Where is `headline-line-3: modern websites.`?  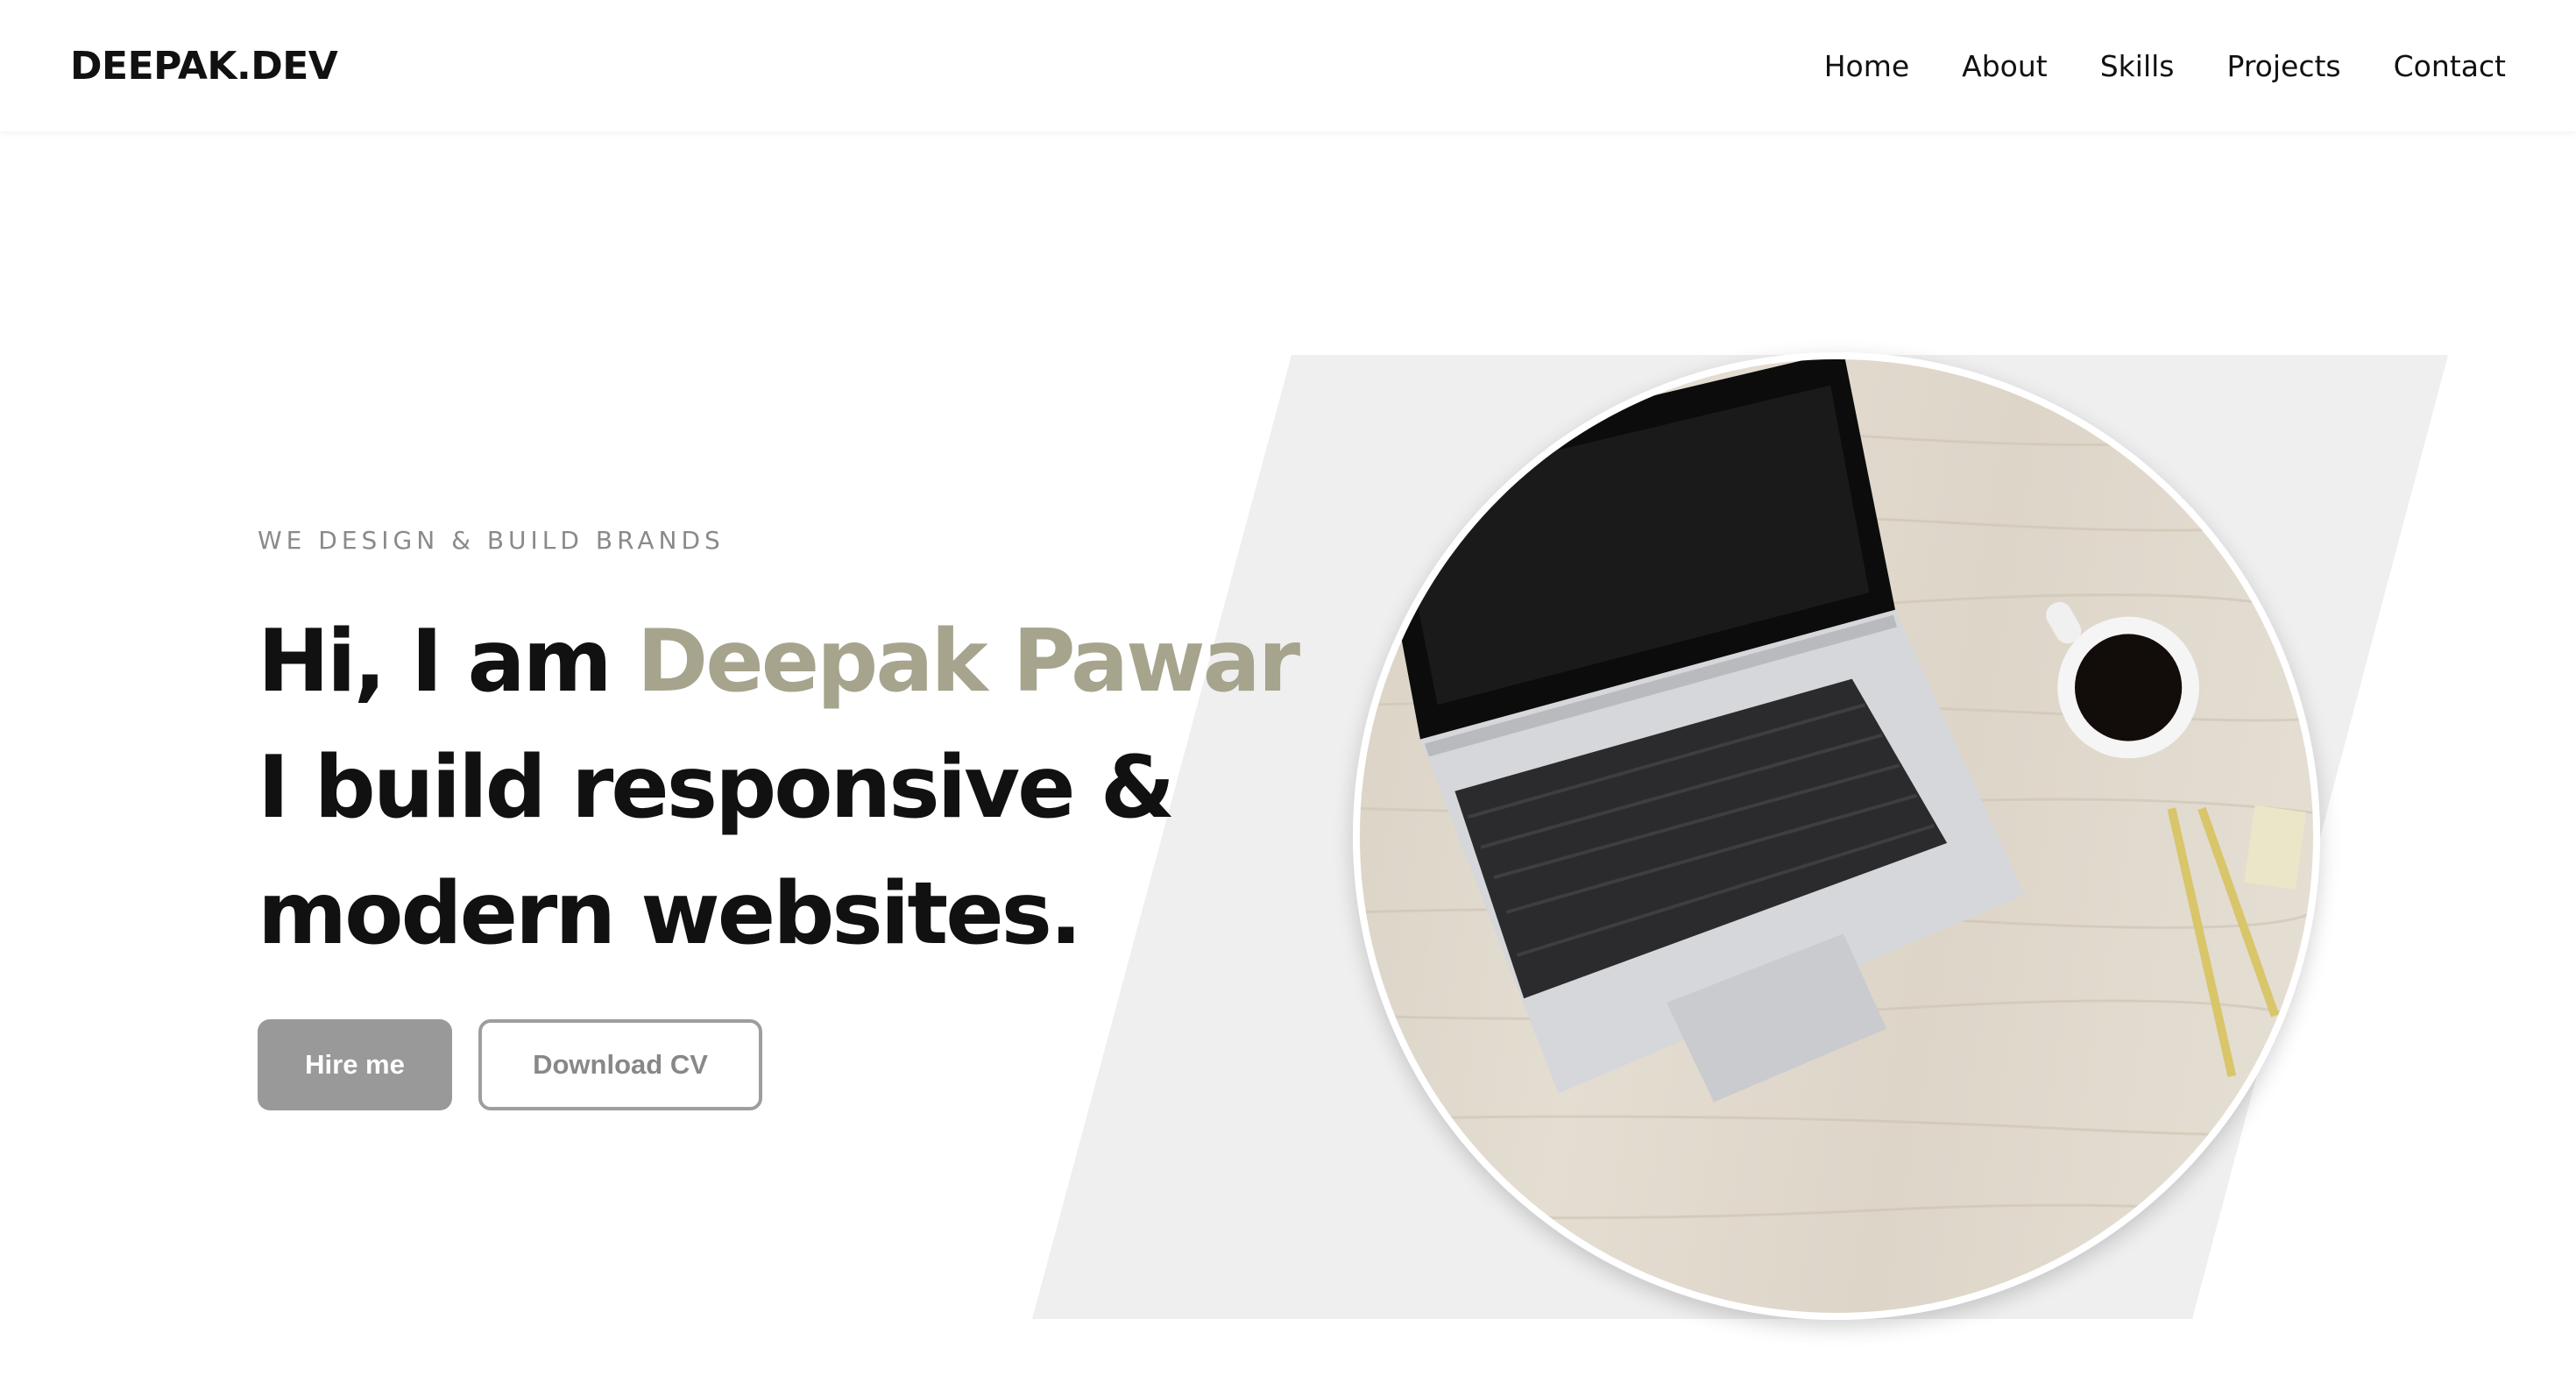 headline-line-3: modern websites. is located at coordinates (670, 914).